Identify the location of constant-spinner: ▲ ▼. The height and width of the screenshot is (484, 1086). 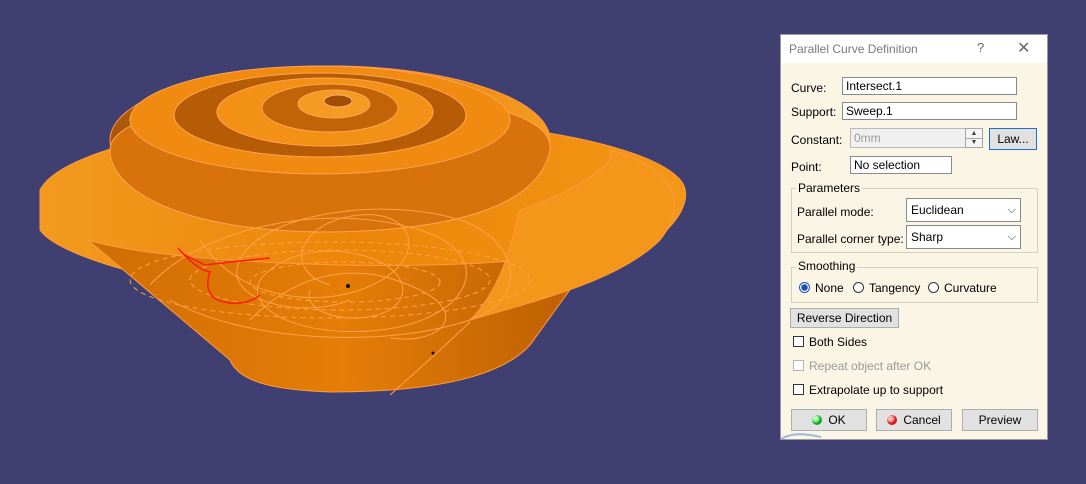
(974, 138).